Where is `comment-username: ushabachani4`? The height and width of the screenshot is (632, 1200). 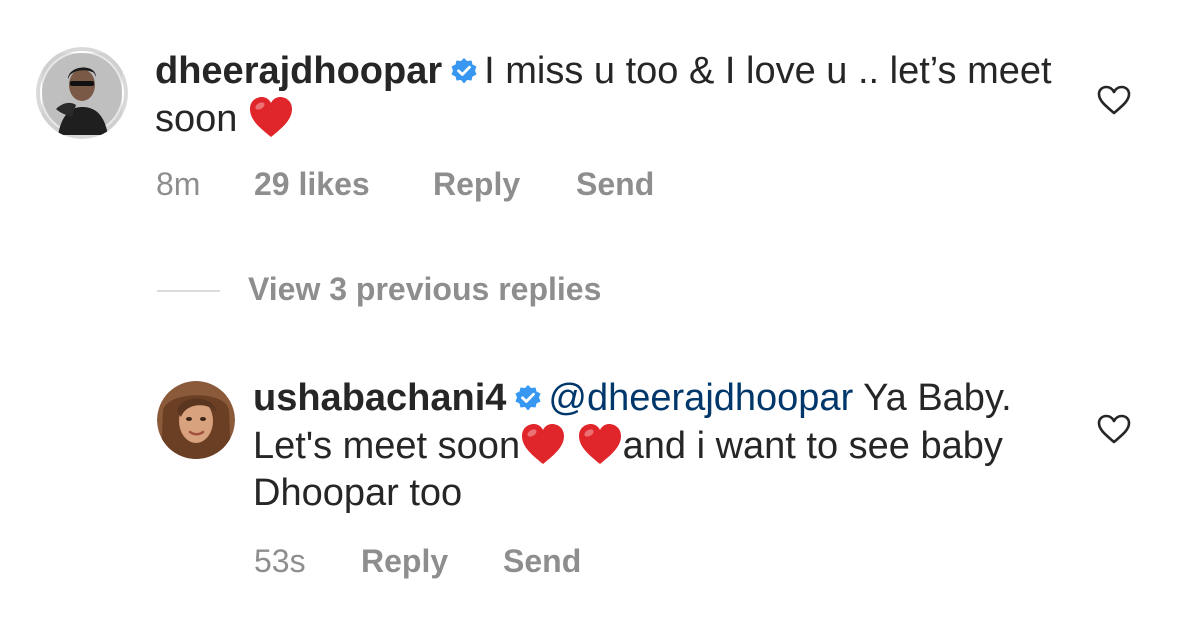 comment-username: ushabachani4 is located at coordinates (379, 398).